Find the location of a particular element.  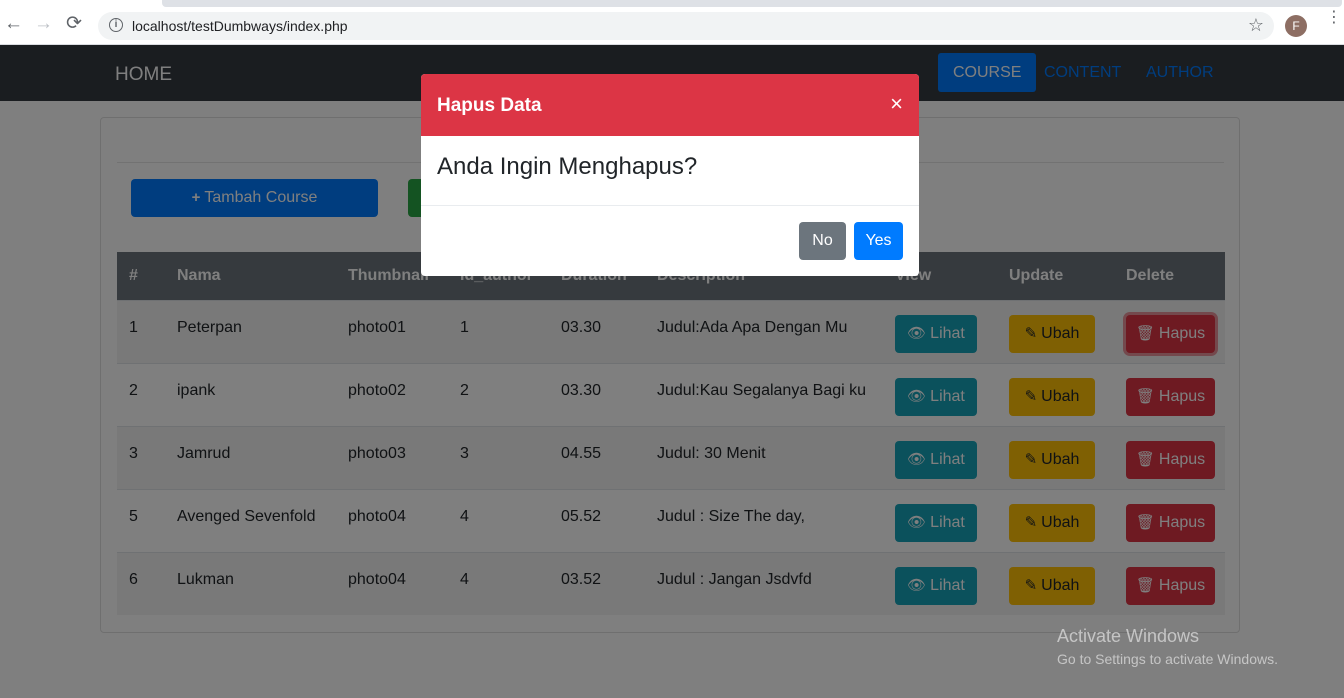

browser-menu-icon: ⋮ is located at coordinates (1334, 18).